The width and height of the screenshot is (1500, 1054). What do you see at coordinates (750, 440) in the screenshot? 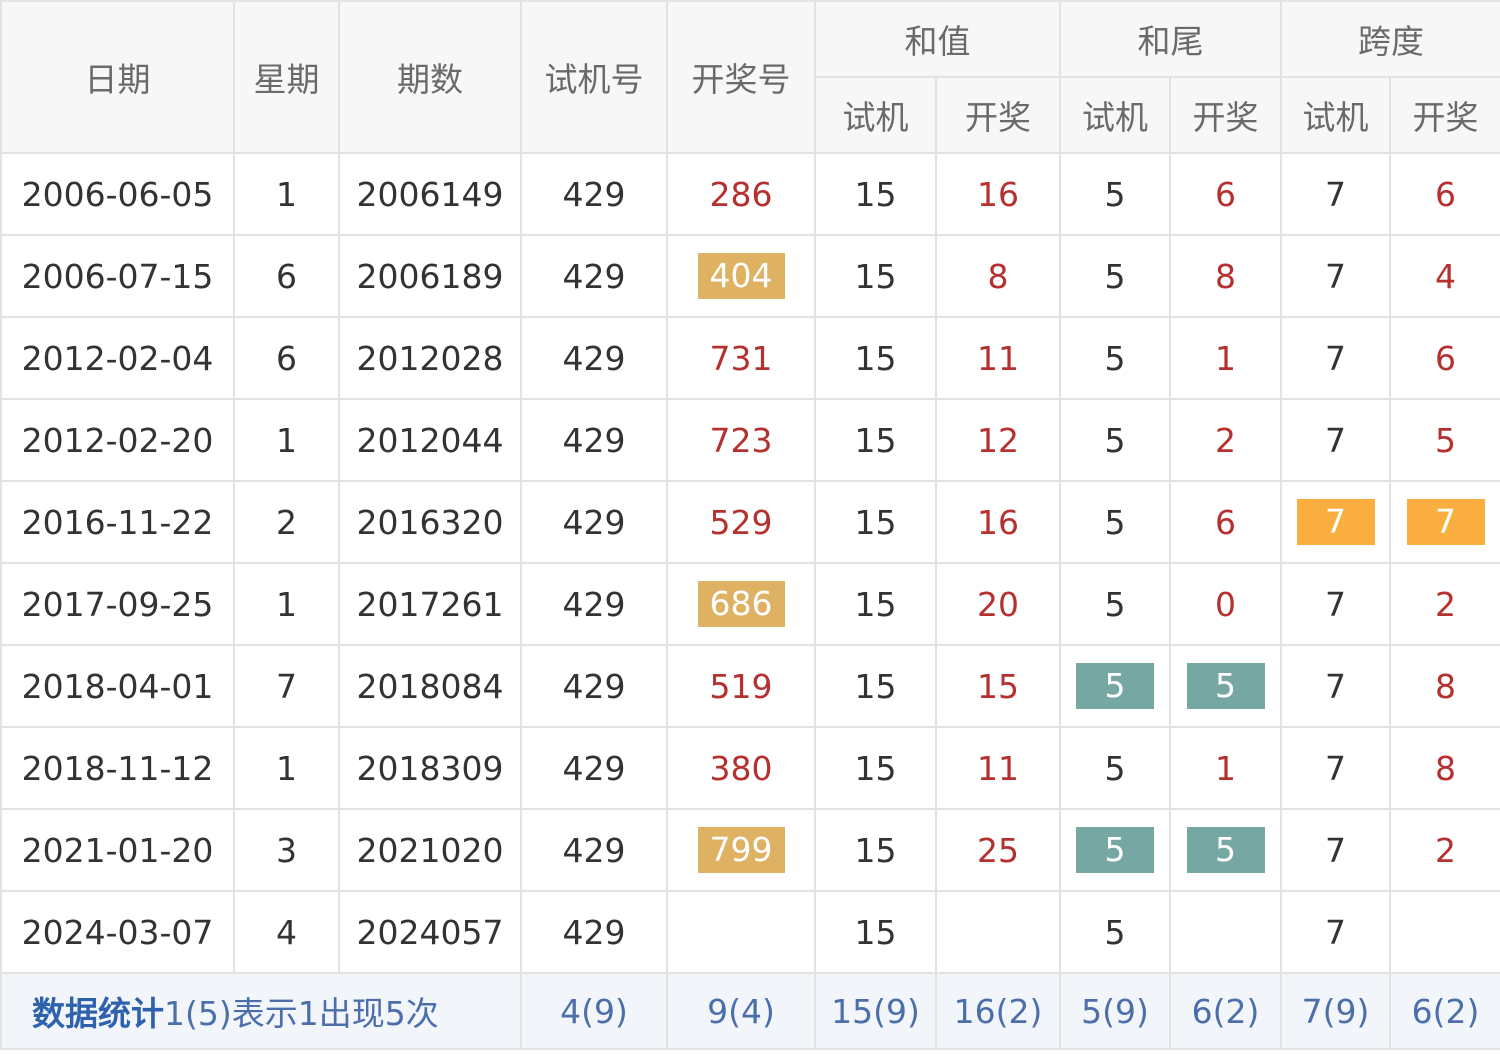
I see `table-row: 2012-02-20 1 2012044 429 723 15 12 5 2 7 5` at bounding box center [750, 440].